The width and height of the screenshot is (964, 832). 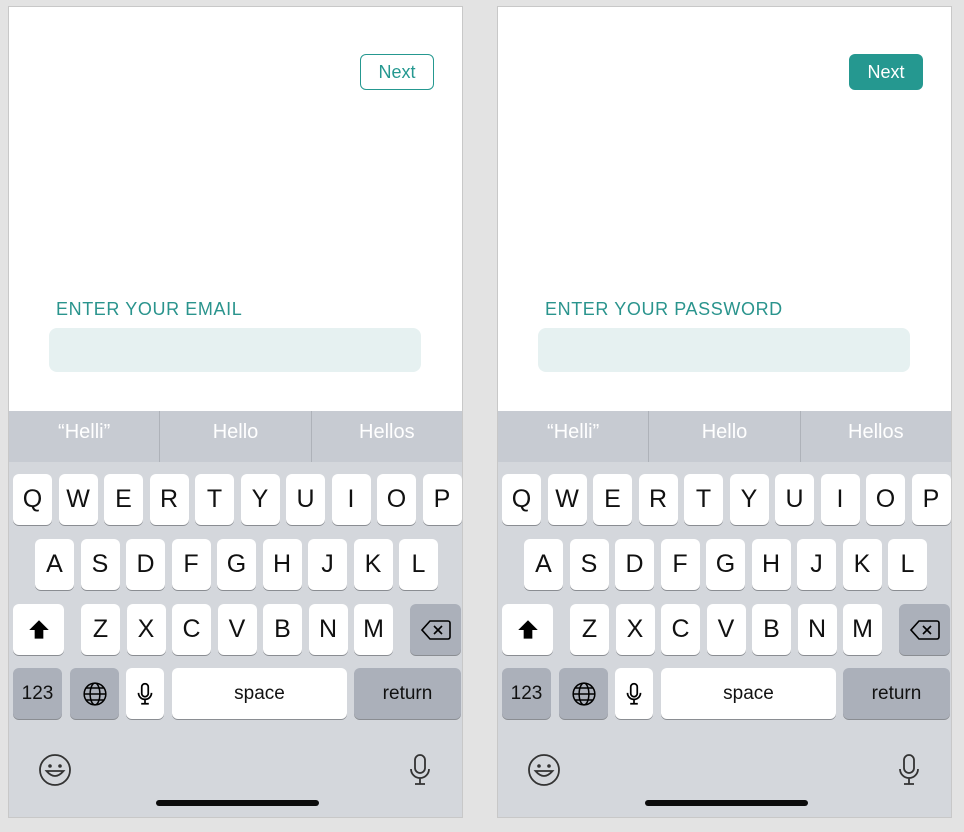 What do you see at coordinates (149, 309) in the screenshot?
I see `field-label: ENTER YOUR EMAIL` at bounding box center [149, 309].